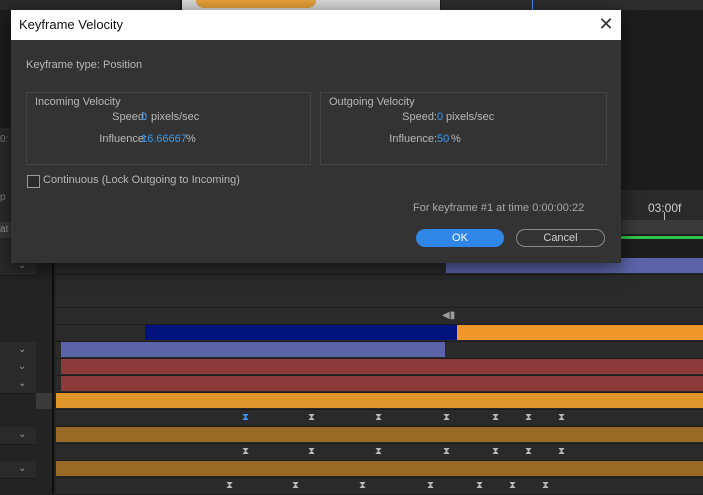  I want to click on ok-button: OK, so click(460, 238).